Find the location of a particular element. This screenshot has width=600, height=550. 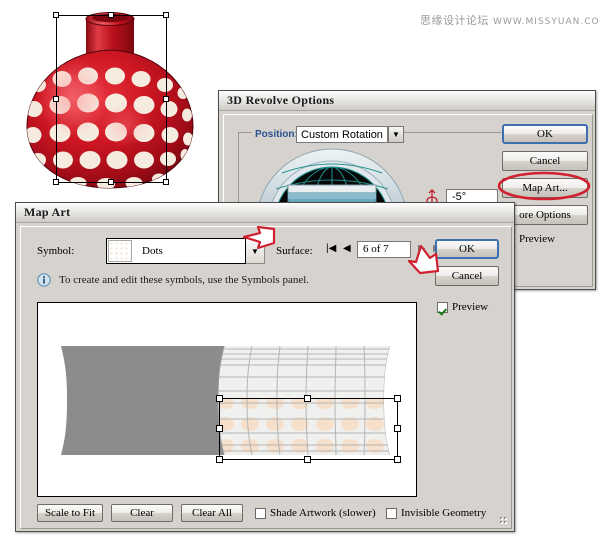

invisible-geometry-row: Invisible Geometry is located at coordinates (436, 513).